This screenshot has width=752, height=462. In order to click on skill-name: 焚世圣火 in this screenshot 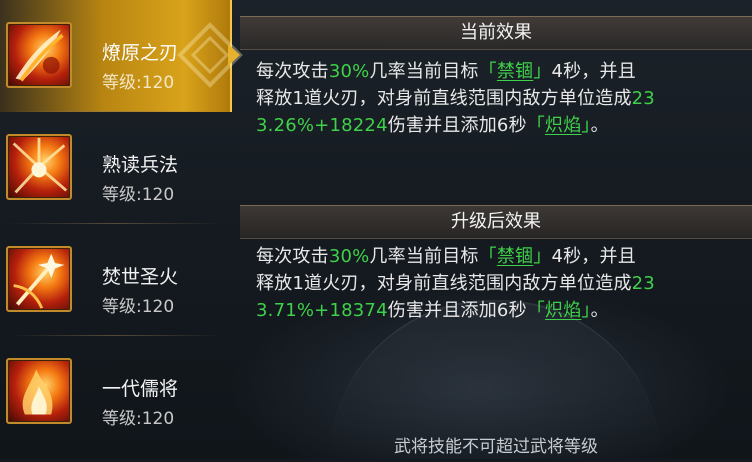, I will do `click(140, 277)`.